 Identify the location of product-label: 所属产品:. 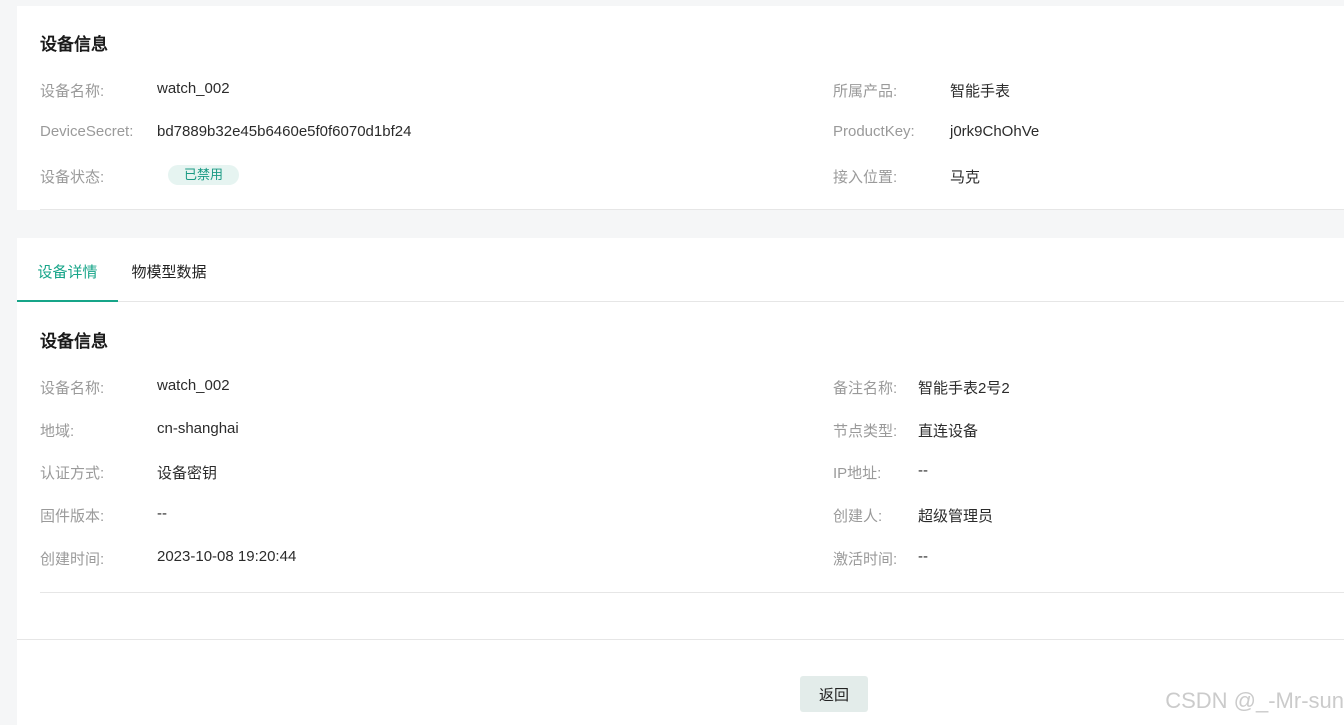
(865, 91).